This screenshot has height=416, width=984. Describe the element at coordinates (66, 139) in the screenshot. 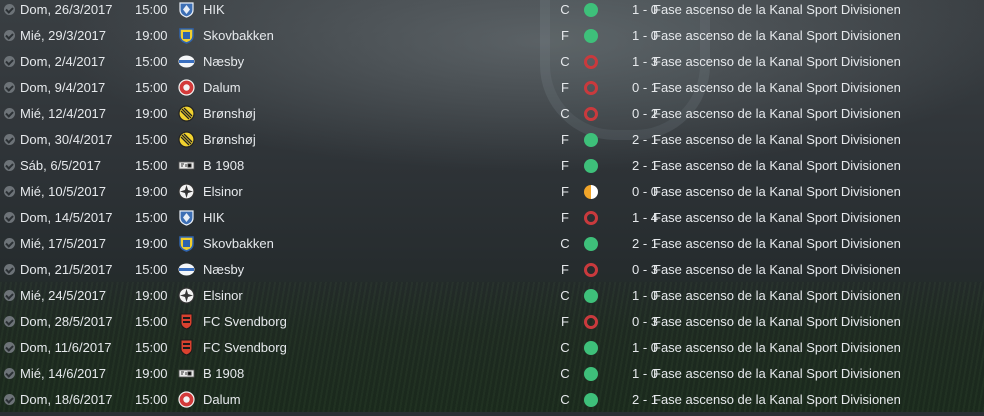

I see `match-date: Dom, 30/4/2017` at that location.